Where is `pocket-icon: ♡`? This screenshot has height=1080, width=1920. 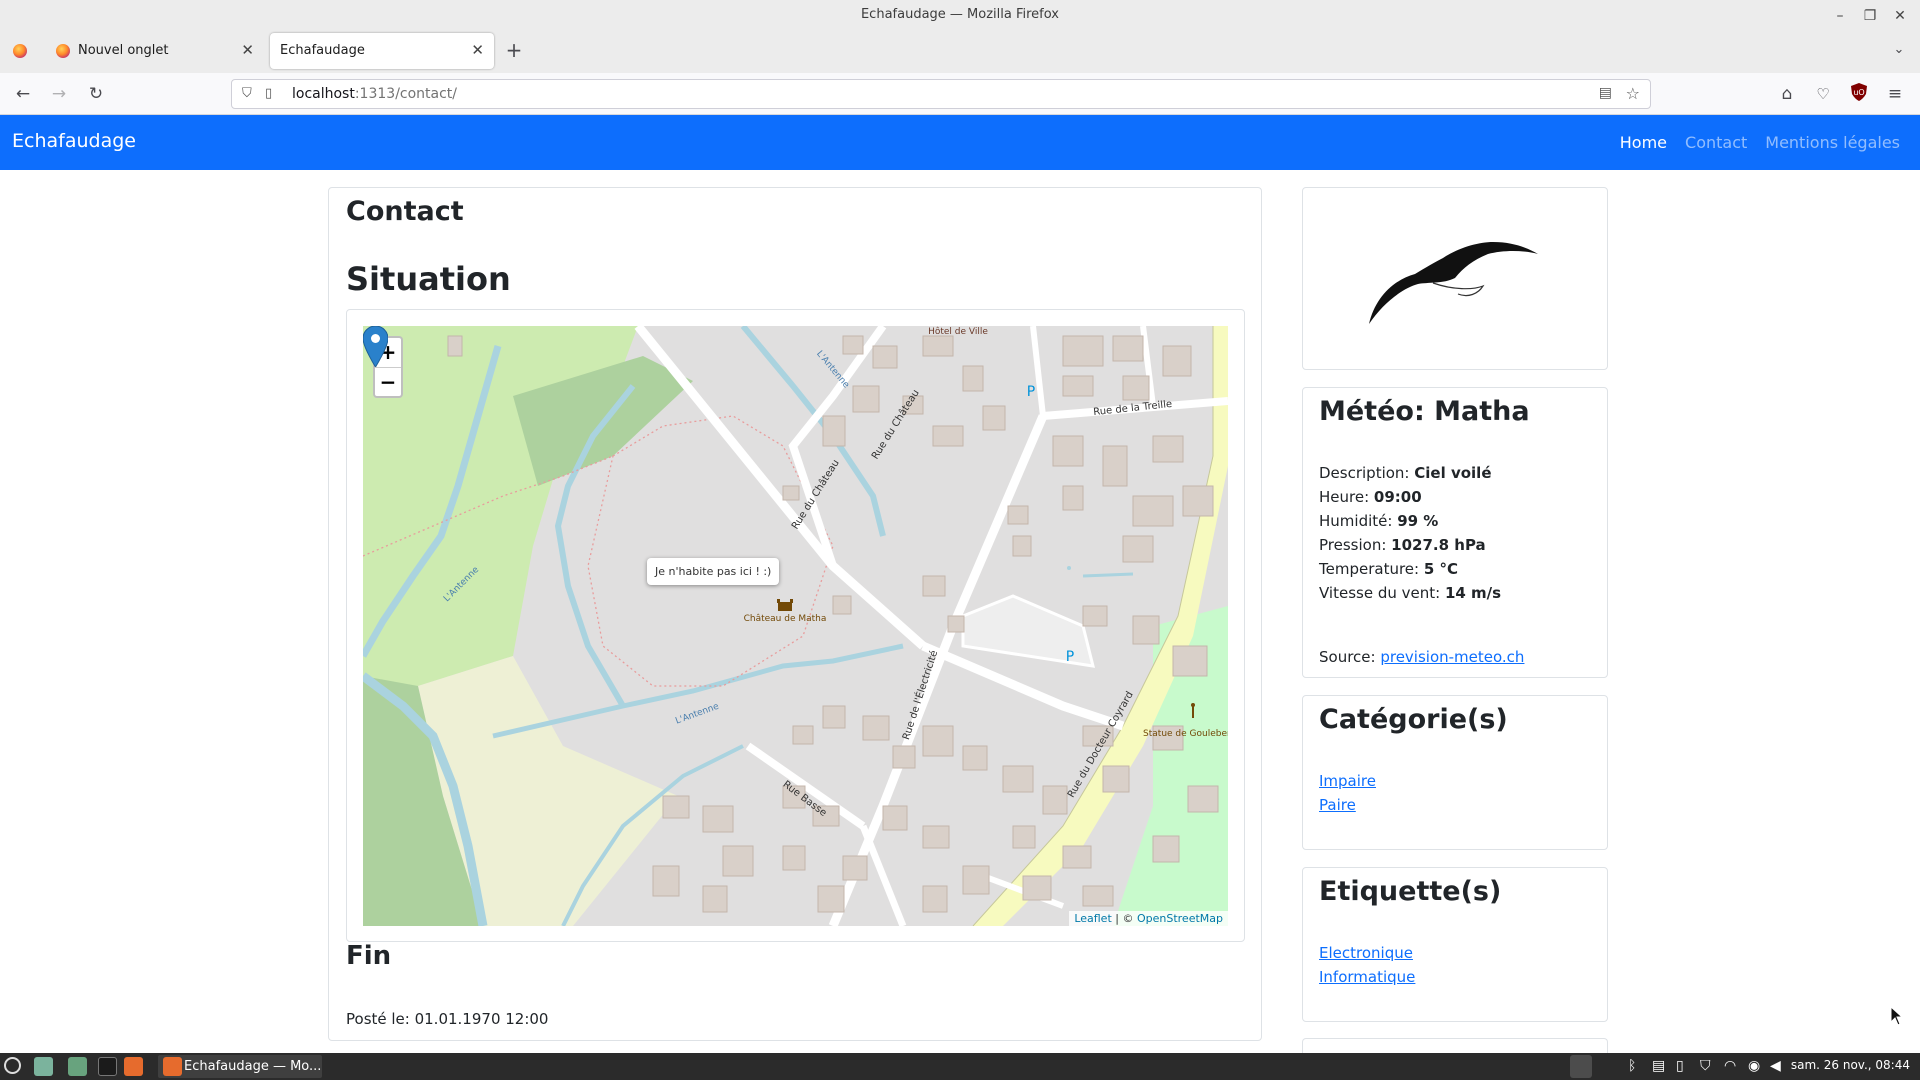 pocket-icon: ♡ is located at coordinates (1823, 94).